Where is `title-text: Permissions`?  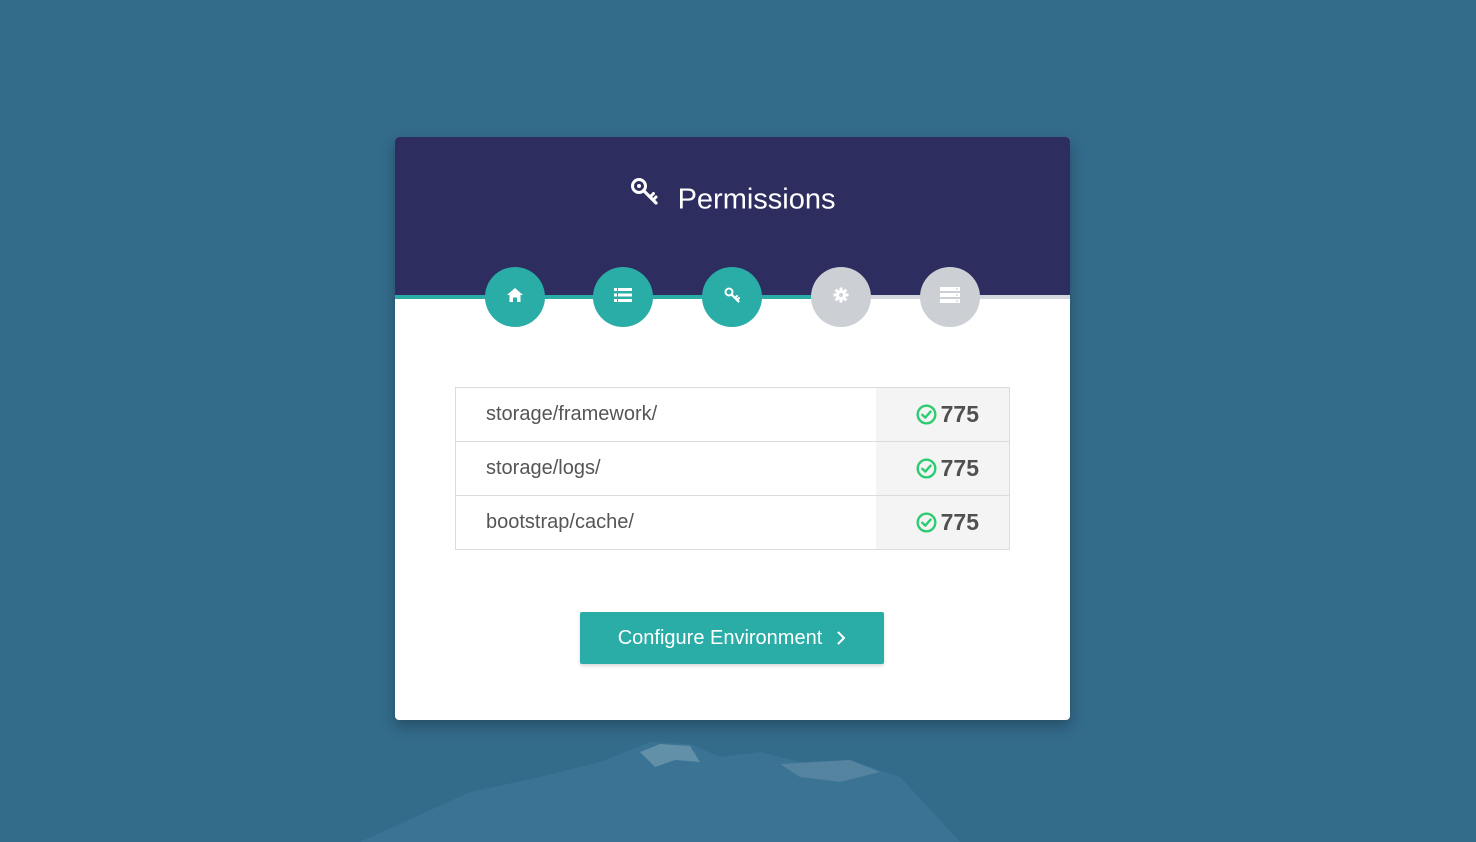
title-text: Permissions is located at coordinates (756, 199).